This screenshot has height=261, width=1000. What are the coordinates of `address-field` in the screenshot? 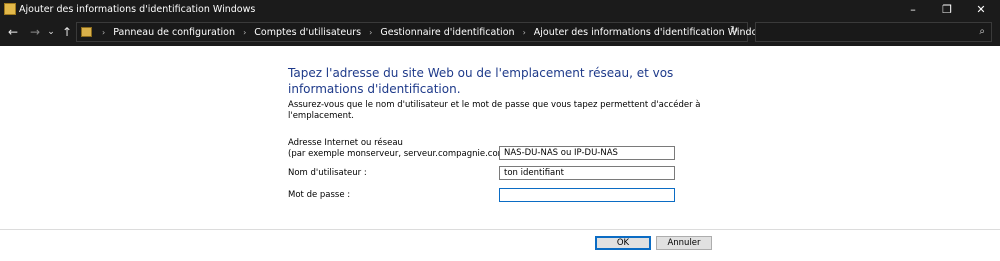 It's located at (587, 153).